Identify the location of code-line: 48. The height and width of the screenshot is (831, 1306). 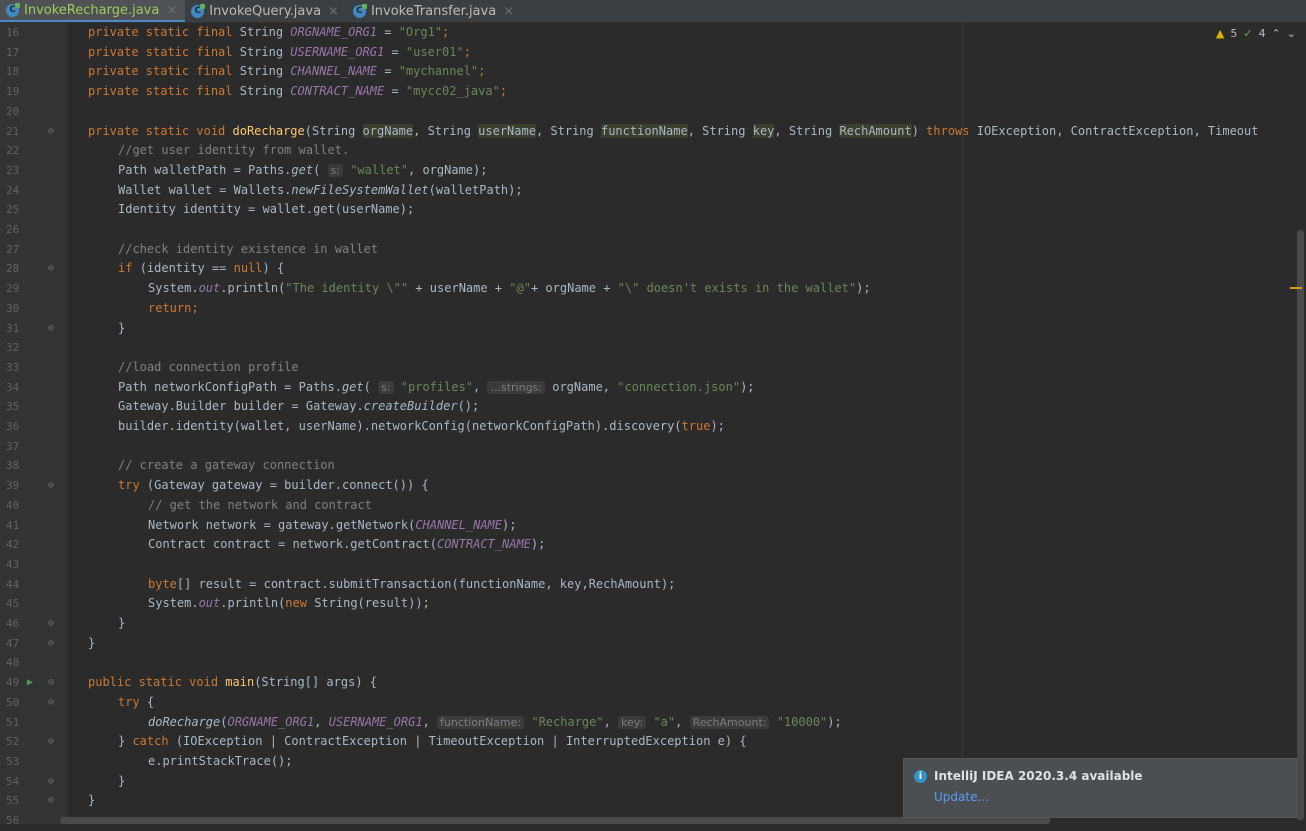
(13, 663).